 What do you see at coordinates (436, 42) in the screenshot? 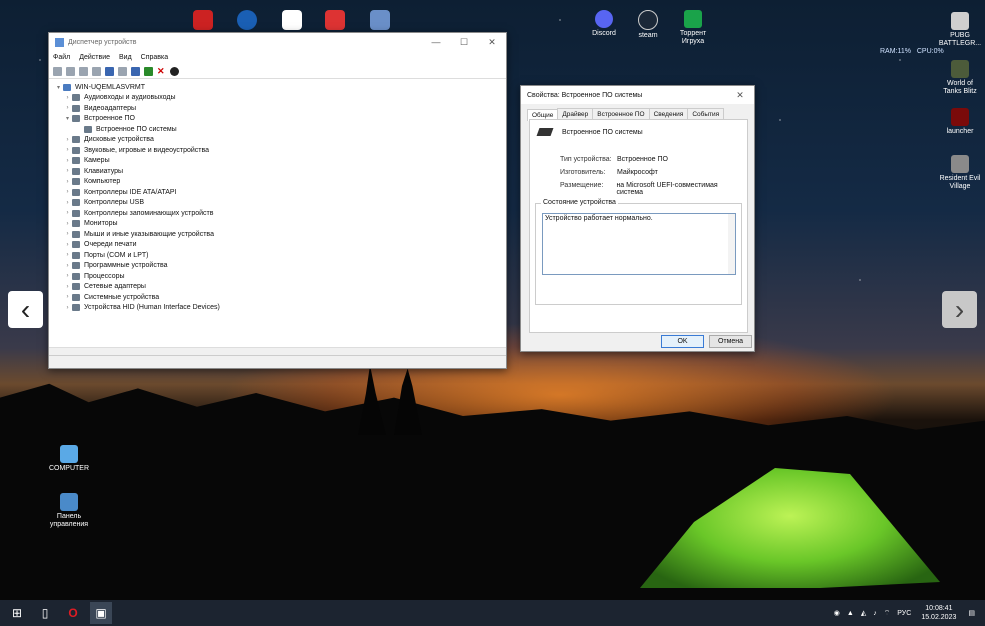
I see `minimize-button: —` at bounding box center [436, 42].